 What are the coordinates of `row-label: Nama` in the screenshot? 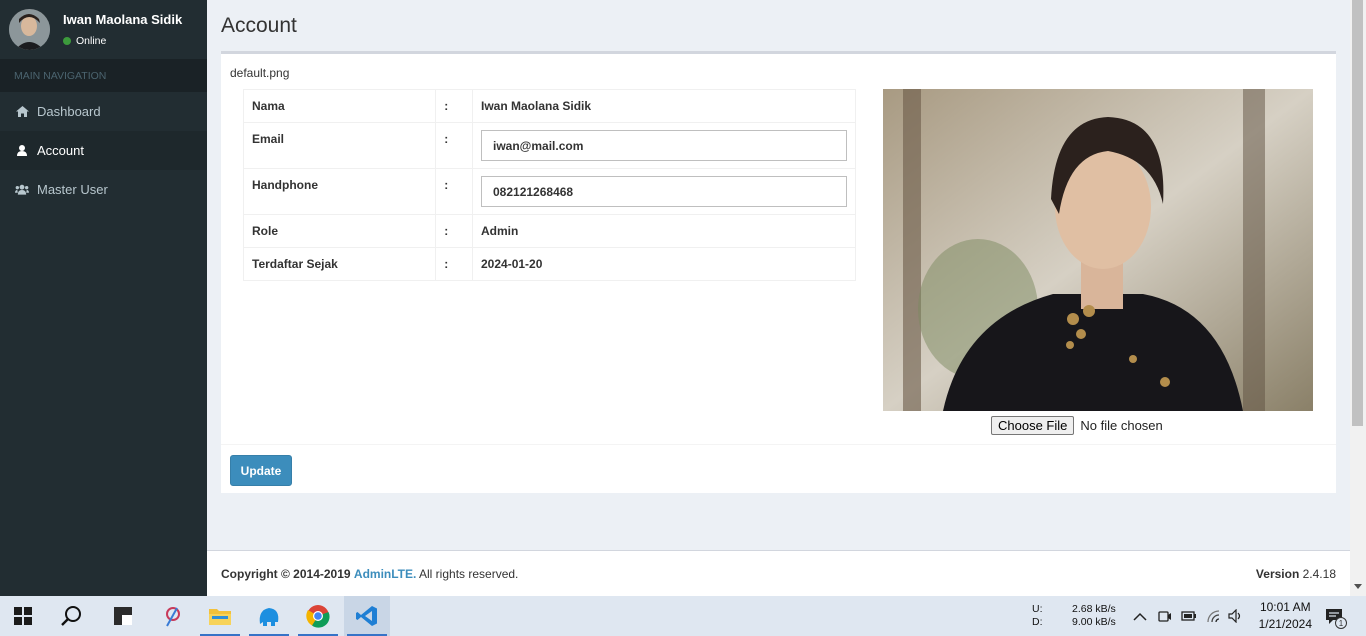 It's located at (339, 106).